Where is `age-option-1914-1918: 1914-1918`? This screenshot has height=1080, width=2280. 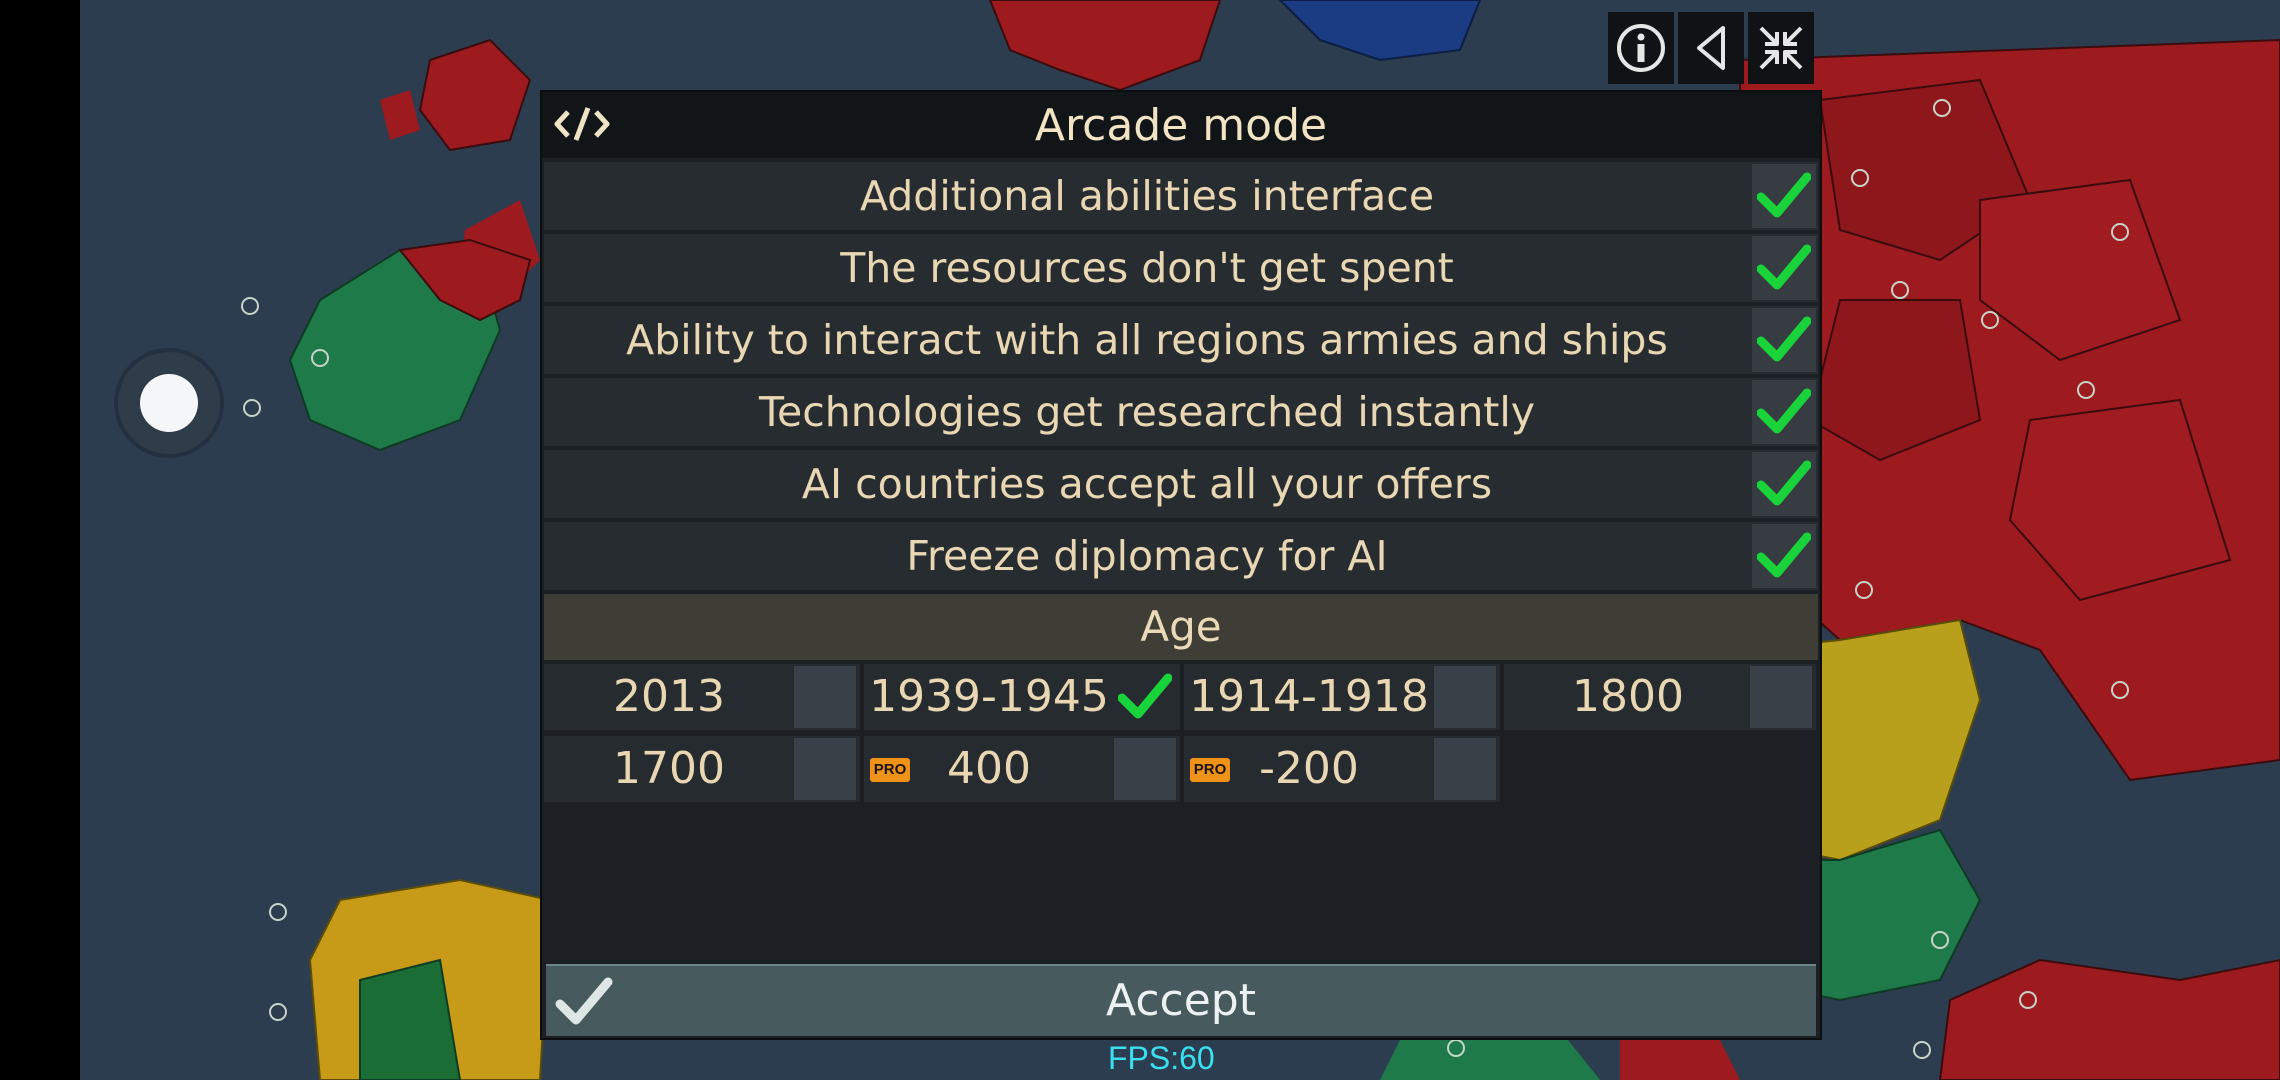 age-option-1914-1918: 1914-1918 is located at coordinates (1342, 697).